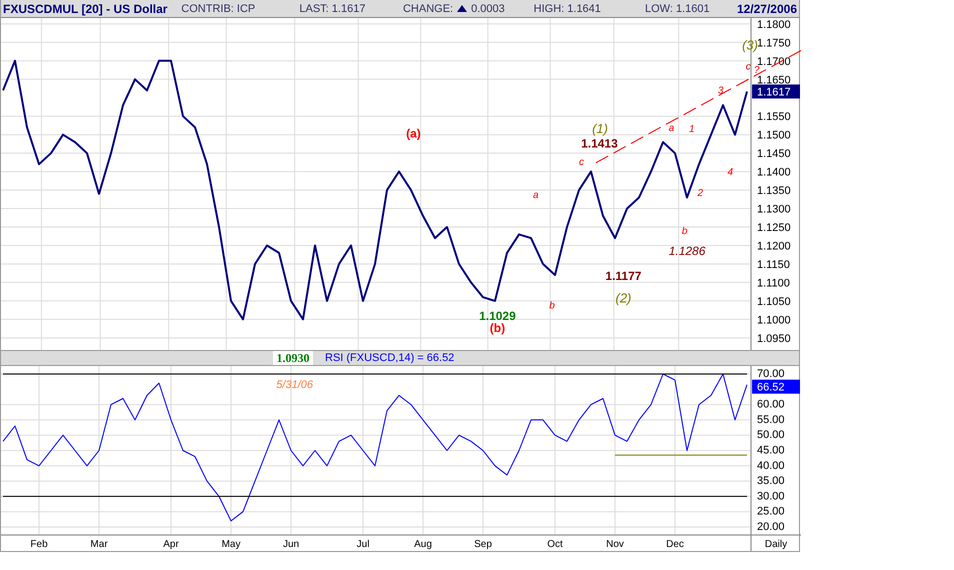 This screenshot has height=570, width=954. Describe the element at coordinates (363, 544) in the screenshot. I see `axis-label: Jul` at that location.